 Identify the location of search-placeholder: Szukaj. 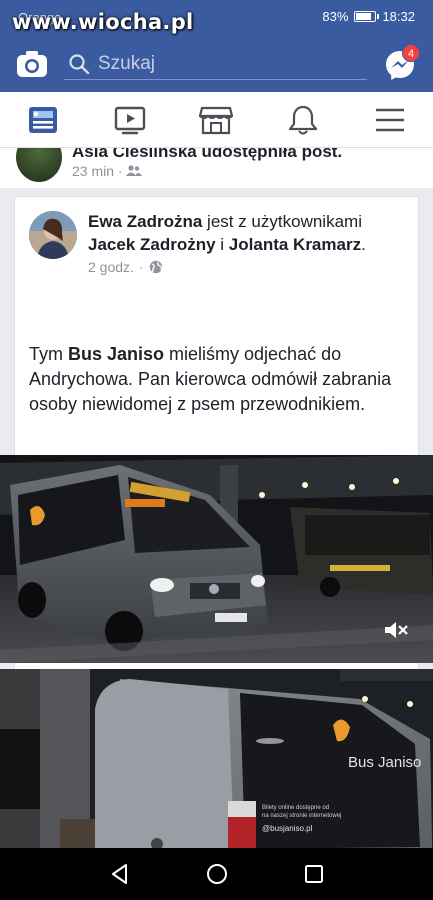
(127, 63).